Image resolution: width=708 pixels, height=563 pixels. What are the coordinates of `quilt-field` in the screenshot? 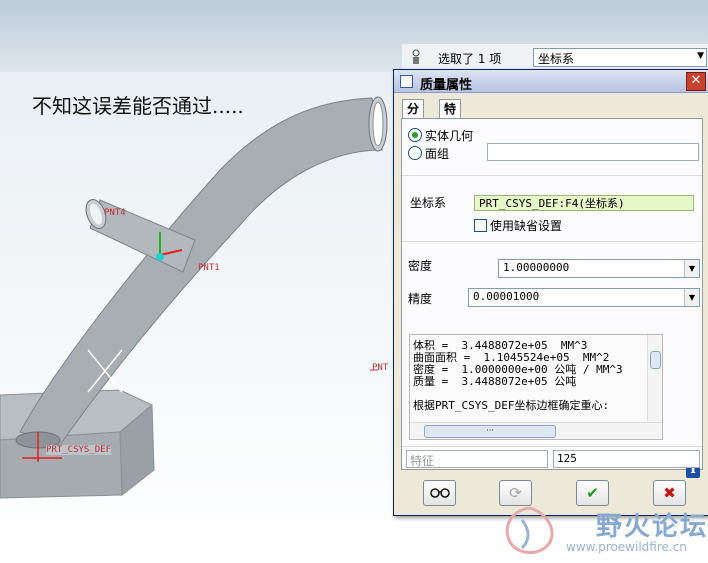 It's located at (593, 152).